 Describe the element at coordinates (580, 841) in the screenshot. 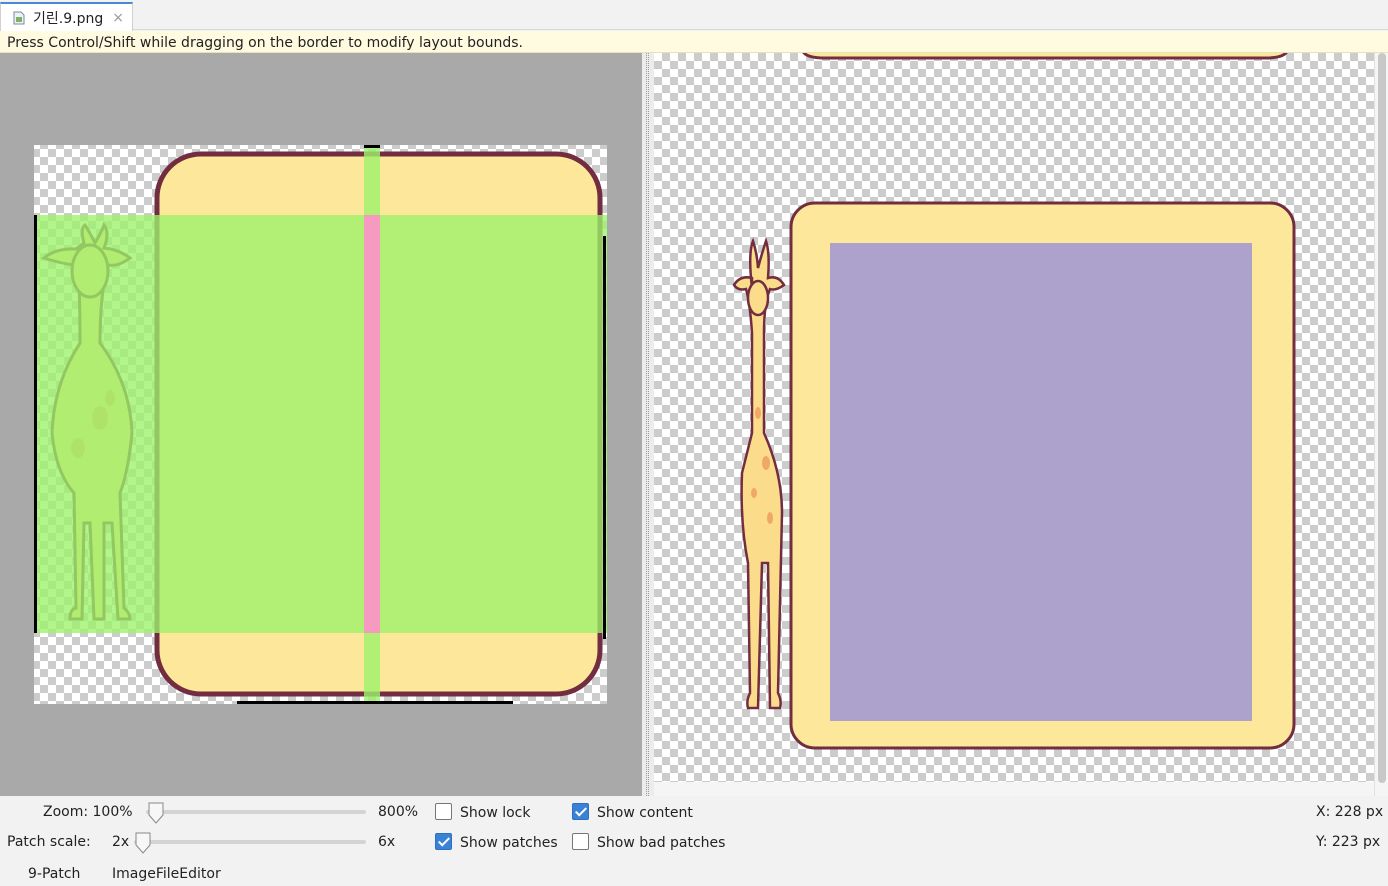

I see `show-bad-patches-checkbox` at that location.